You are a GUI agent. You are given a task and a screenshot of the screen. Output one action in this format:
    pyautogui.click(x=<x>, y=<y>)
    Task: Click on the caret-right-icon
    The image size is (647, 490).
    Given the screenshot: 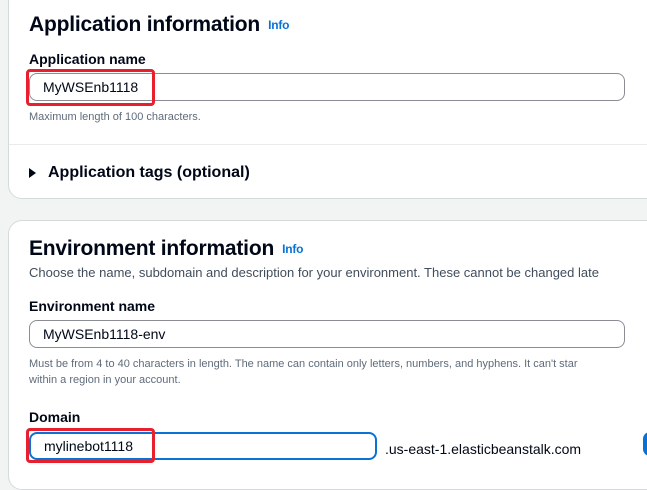 What is the action you would take?
    pyautogui.click(x=32, y=173)
    